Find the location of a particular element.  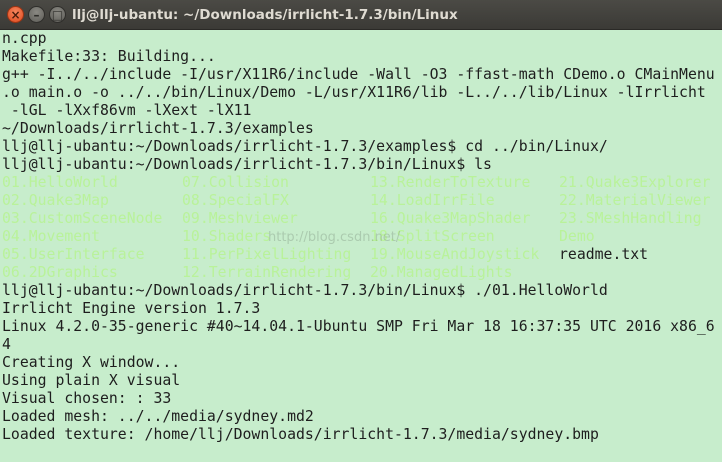

close-button: × is located at coordinates (15, 14).